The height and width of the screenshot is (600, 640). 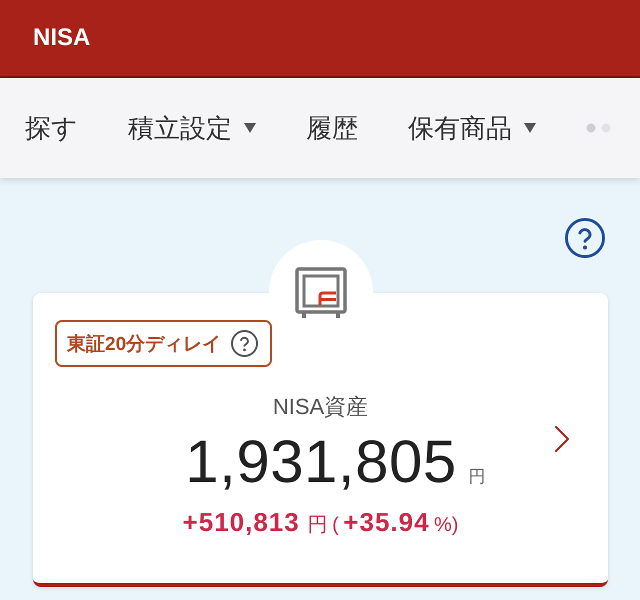 What do you see at coordinates (51, 128) in the screenshot?
I see `nav-tab: 探す` at bounding box center [51, 128].